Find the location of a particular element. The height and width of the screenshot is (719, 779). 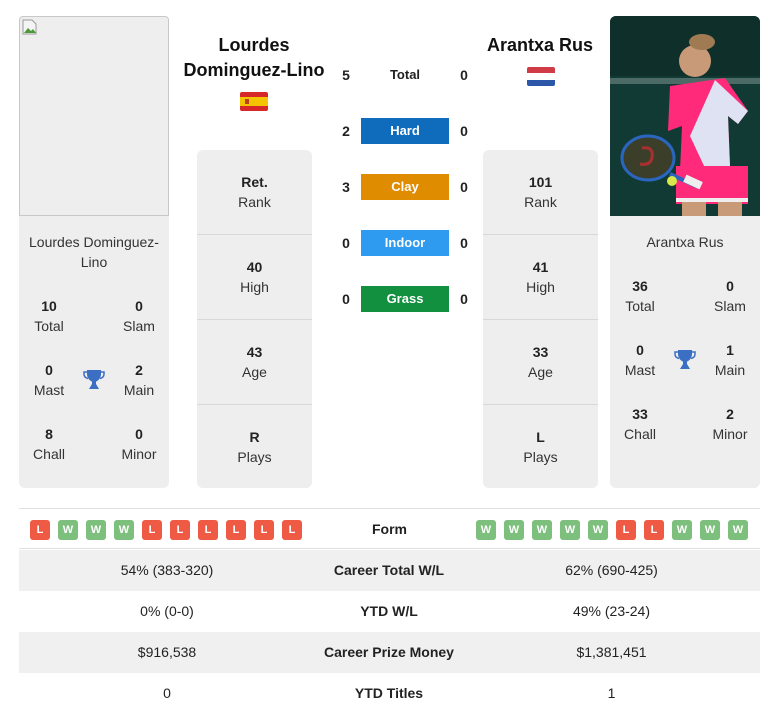

value: 43 is located at coordinates (254, 352).